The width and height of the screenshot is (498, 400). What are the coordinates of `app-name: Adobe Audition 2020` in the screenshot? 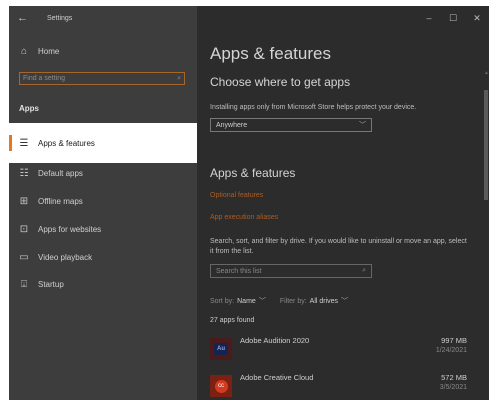 It's located at (275, 340).